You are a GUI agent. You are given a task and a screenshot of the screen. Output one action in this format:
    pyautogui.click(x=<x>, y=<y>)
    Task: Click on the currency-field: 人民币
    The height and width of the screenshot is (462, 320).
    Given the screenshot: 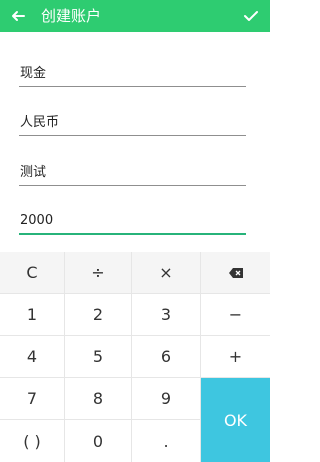 What is the action you would take?
    pyautogui.click(x=132, y=120)
    